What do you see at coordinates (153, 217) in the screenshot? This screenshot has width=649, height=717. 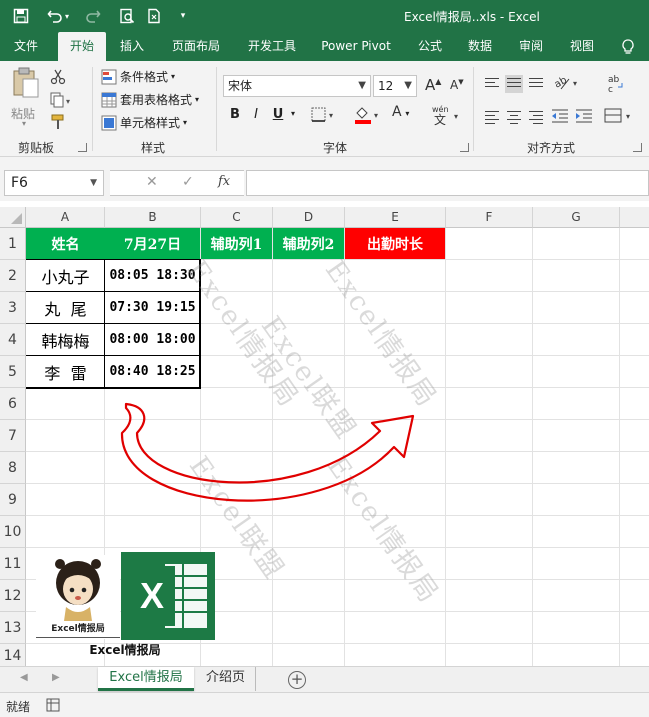 I see `column-header-b: B` at bounding box center [153, 217].